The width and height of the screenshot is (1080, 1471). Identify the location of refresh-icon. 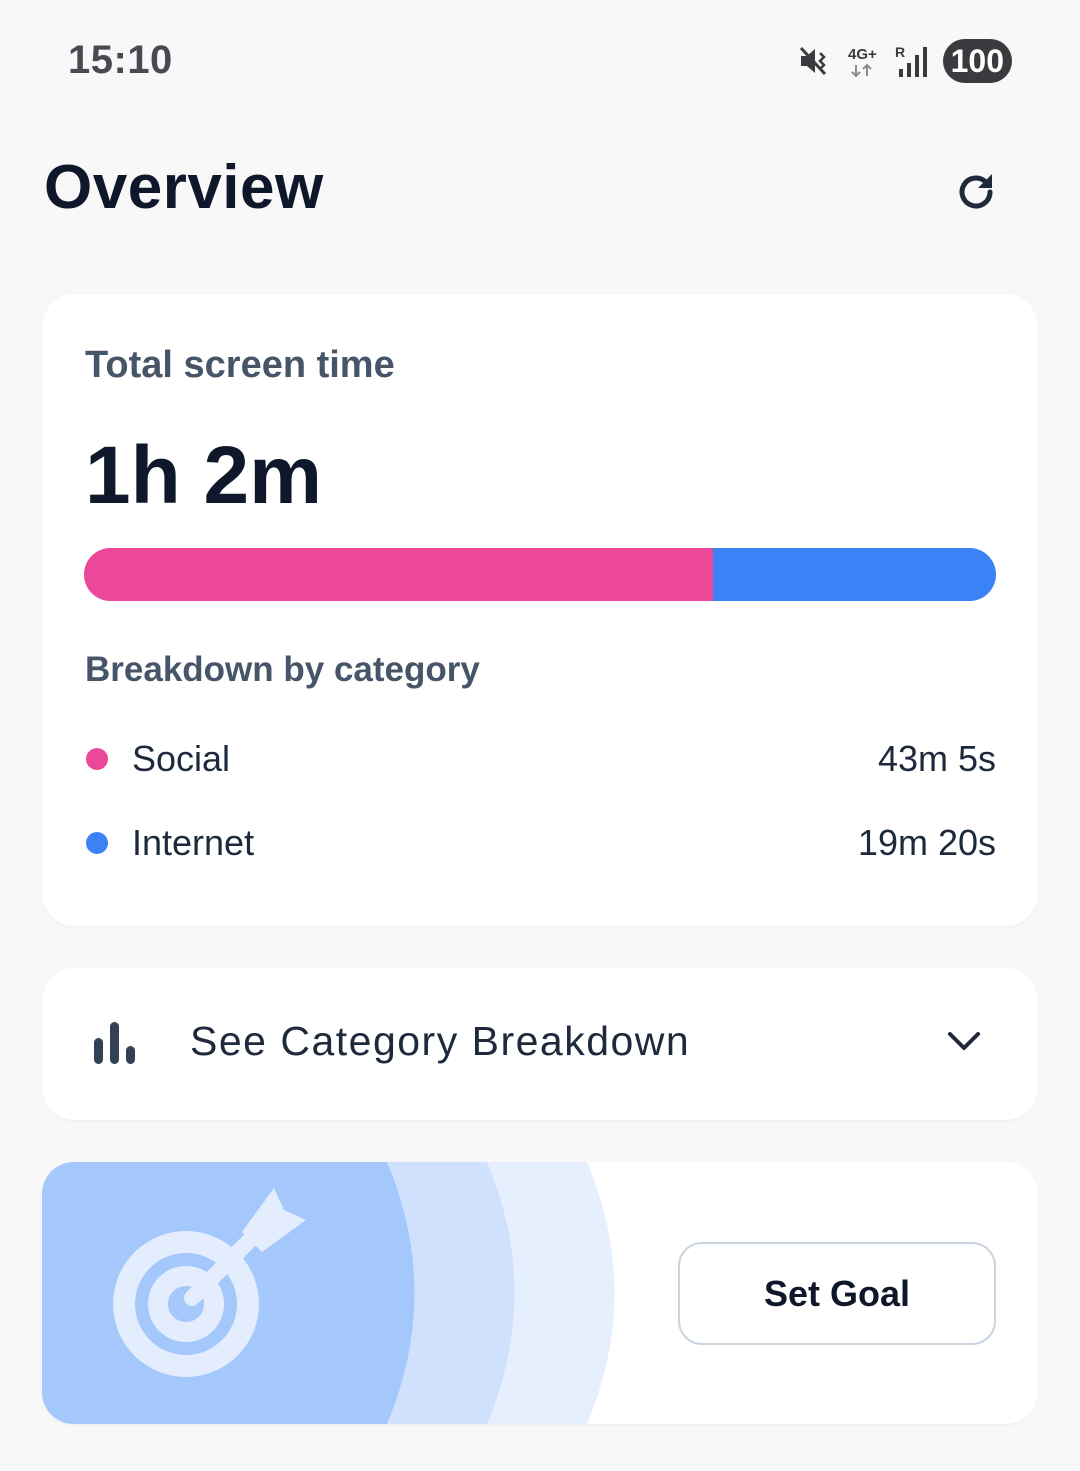
(976, 191).